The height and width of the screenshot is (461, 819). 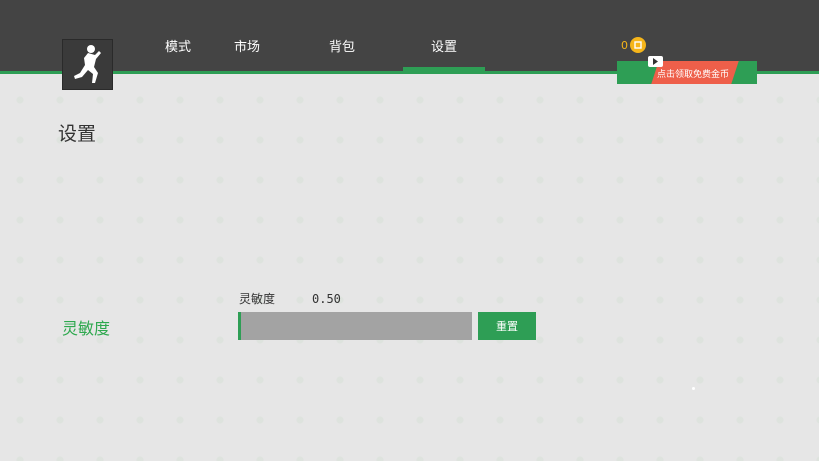 What do you see at coordinates (86, 328) in the screenshot?
I see `sensitivity-label: 灵敏度` at bounding box center [86, 328].